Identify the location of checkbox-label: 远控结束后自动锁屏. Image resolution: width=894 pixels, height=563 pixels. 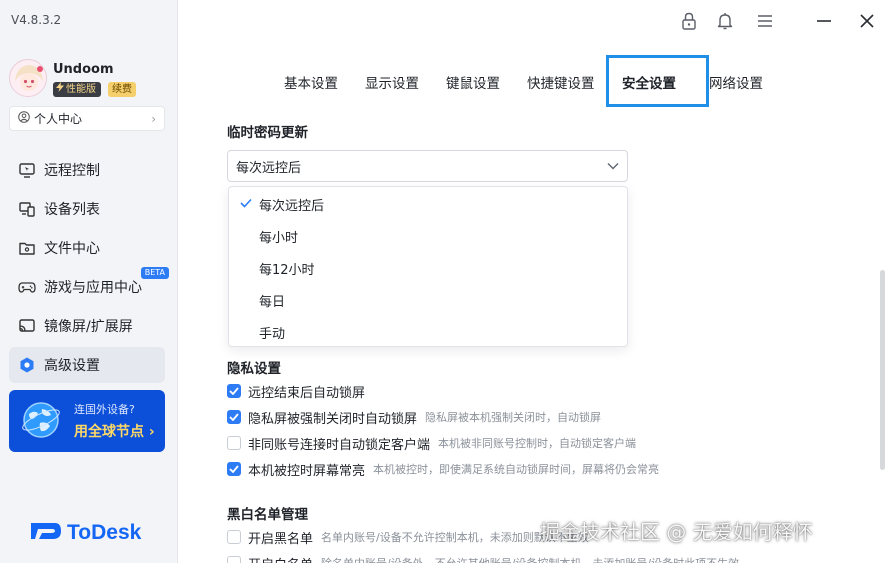
(307, 393).